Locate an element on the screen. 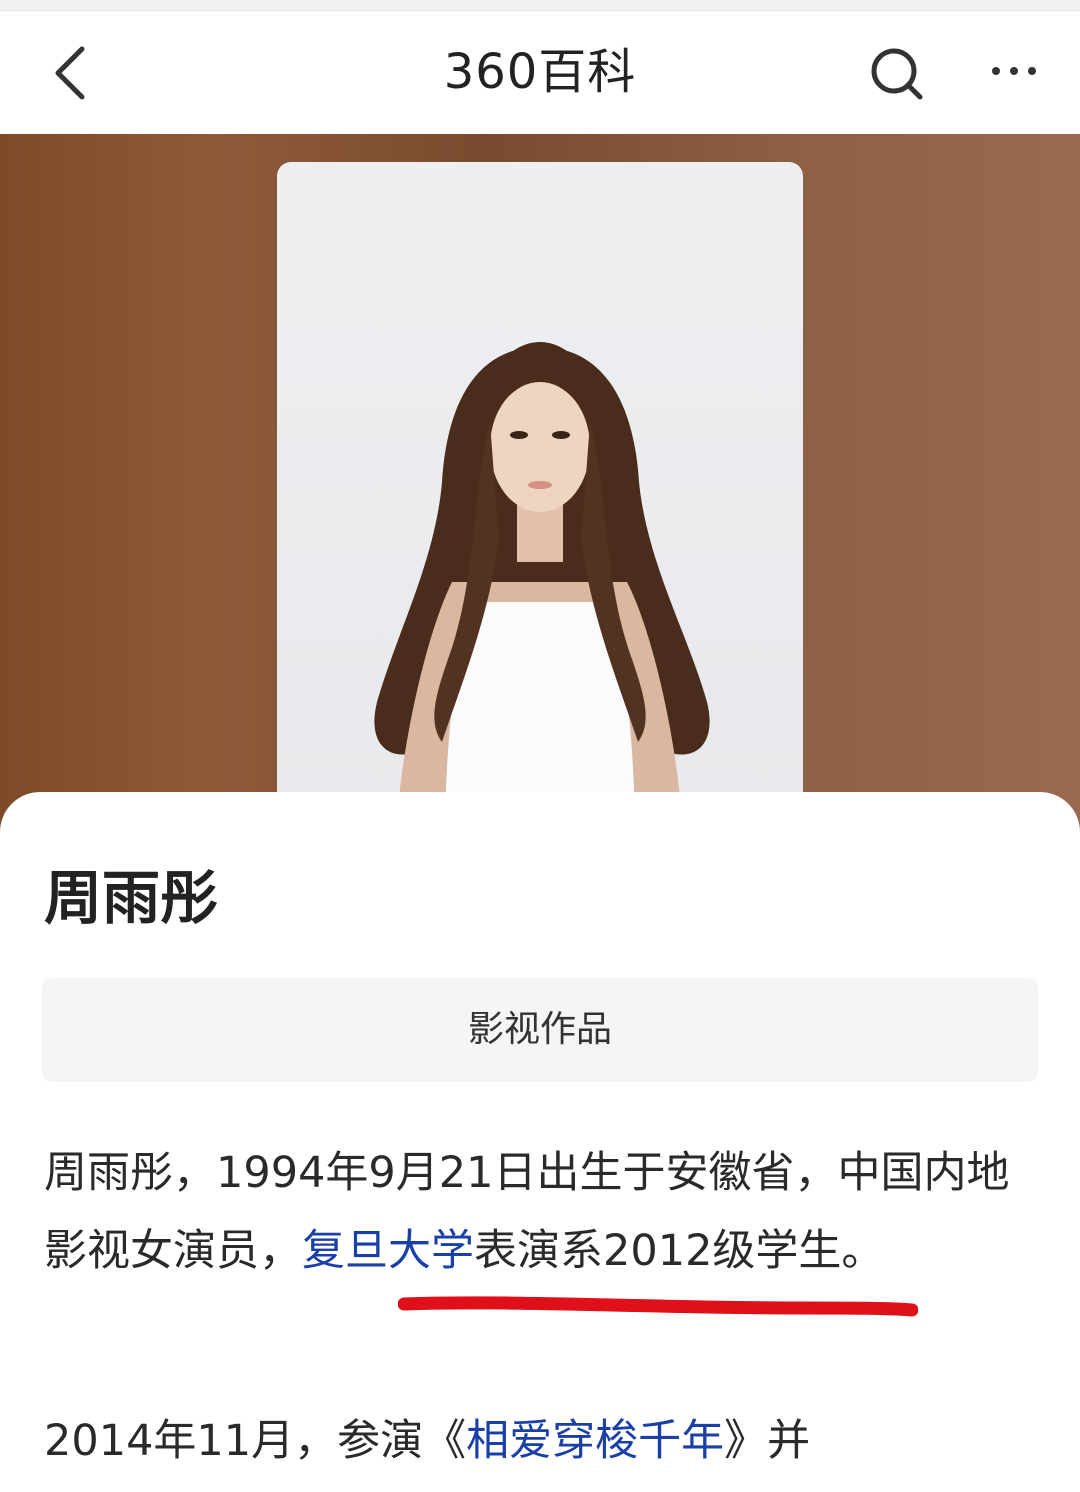  link-drama-title: 相爱穿梭千年 is located at coordinates (595, 1441).